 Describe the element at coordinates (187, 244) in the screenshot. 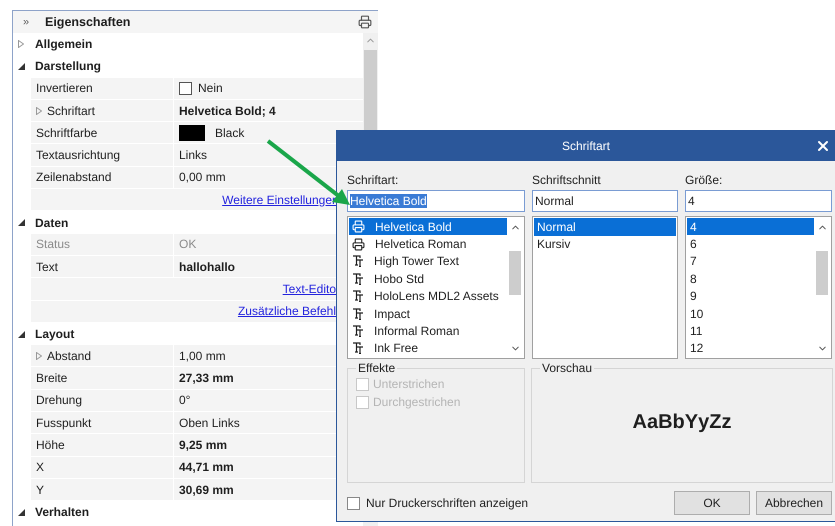

I see `property-value: OK` at that location.